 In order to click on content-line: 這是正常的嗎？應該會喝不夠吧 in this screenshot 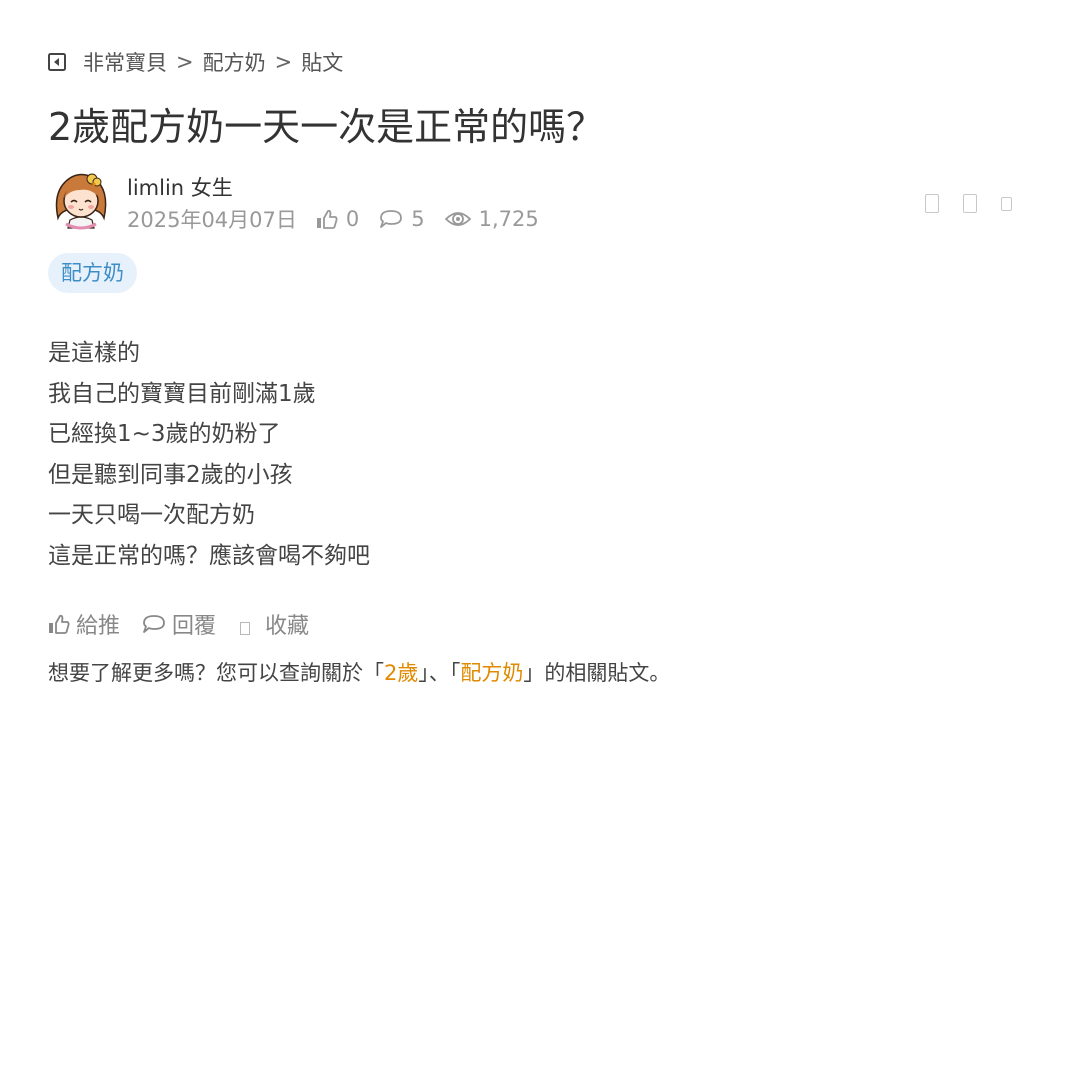, I will do `click(209, 555)`.